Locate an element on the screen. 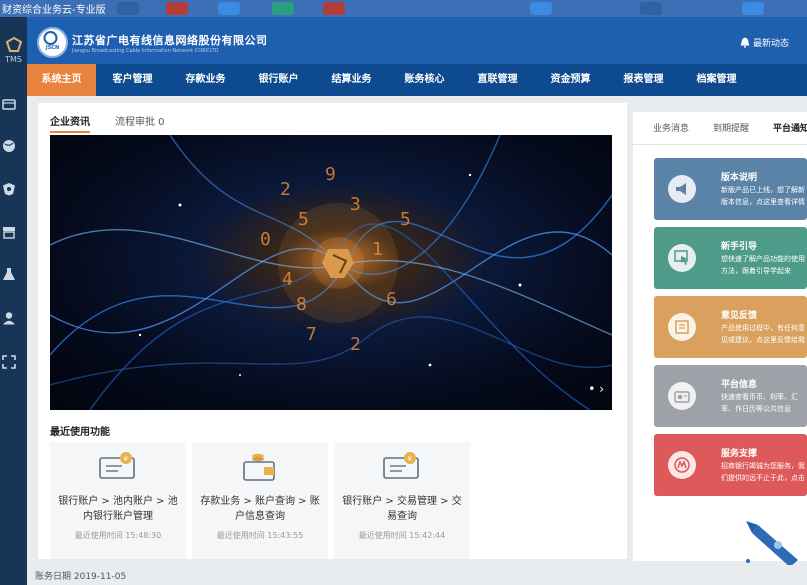 The height and width of the screenshot is (585, 807). company-logo: JSCN is located at coordinates (52, 42).